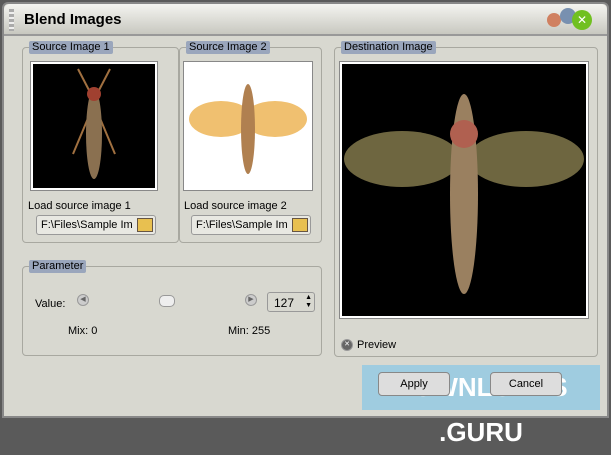 The height and width of the screenshot is (455, 611). Describe the element at coordinates (71, 47) in the screenshot. I see `source-image-1-legend: Source Image 1` at that location.